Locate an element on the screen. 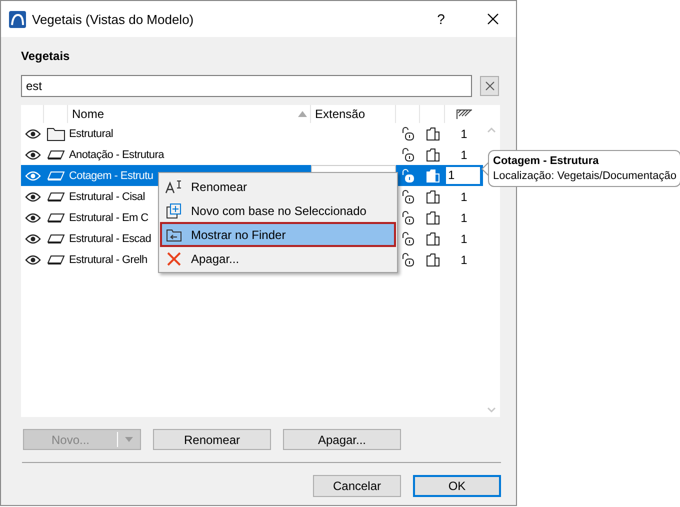  layer-name: Estrutural is located at coordinates (91, 134).